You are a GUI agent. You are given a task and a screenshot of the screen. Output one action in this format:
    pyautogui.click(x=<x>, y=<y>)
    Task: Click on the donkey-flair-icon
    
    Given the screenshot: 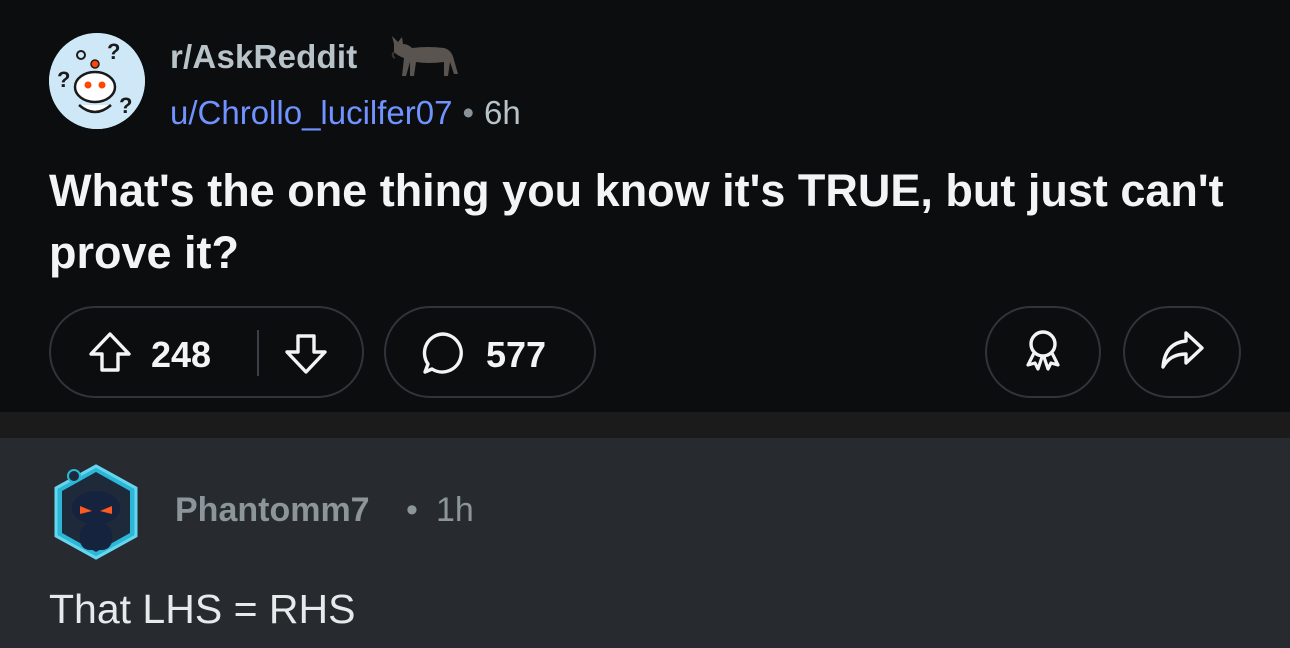 What is the action you would take?
    pyautogui.click(x=424, y=57)
    